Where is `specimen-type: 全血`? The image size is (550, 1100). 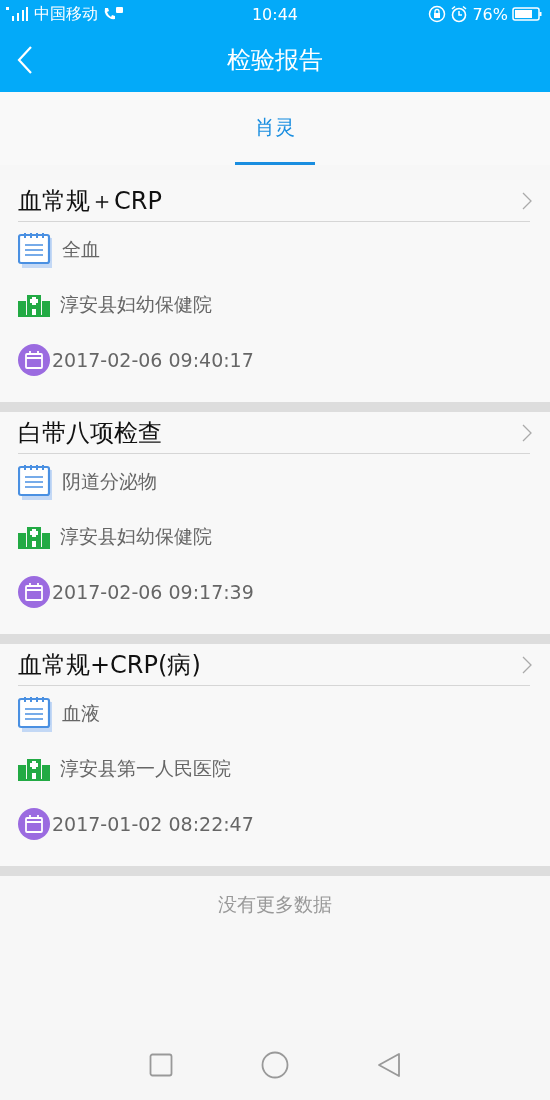 specimen-type: 全血 is located at coordinates (81, 249).